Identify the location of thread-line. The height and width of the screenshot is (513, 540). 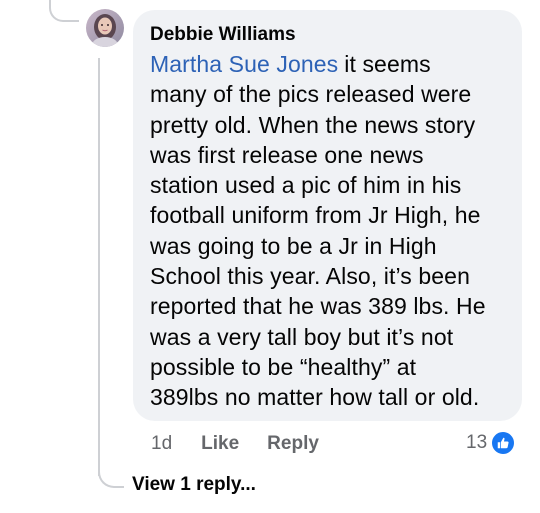
(99, 267).